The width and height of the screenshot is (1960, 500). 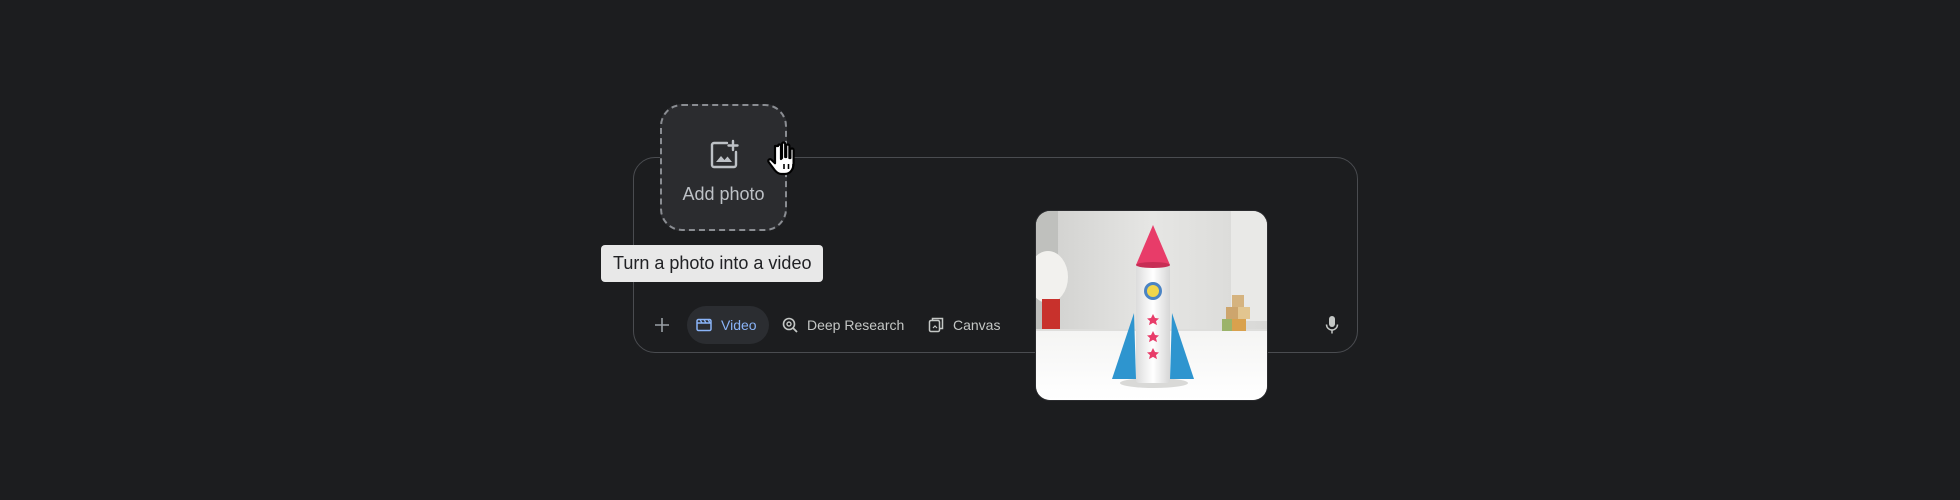 What do you see at coordinates (723, 194) in the screenshot?
I see `add-photo-label: Add photo` at bounding box center [723, 194].